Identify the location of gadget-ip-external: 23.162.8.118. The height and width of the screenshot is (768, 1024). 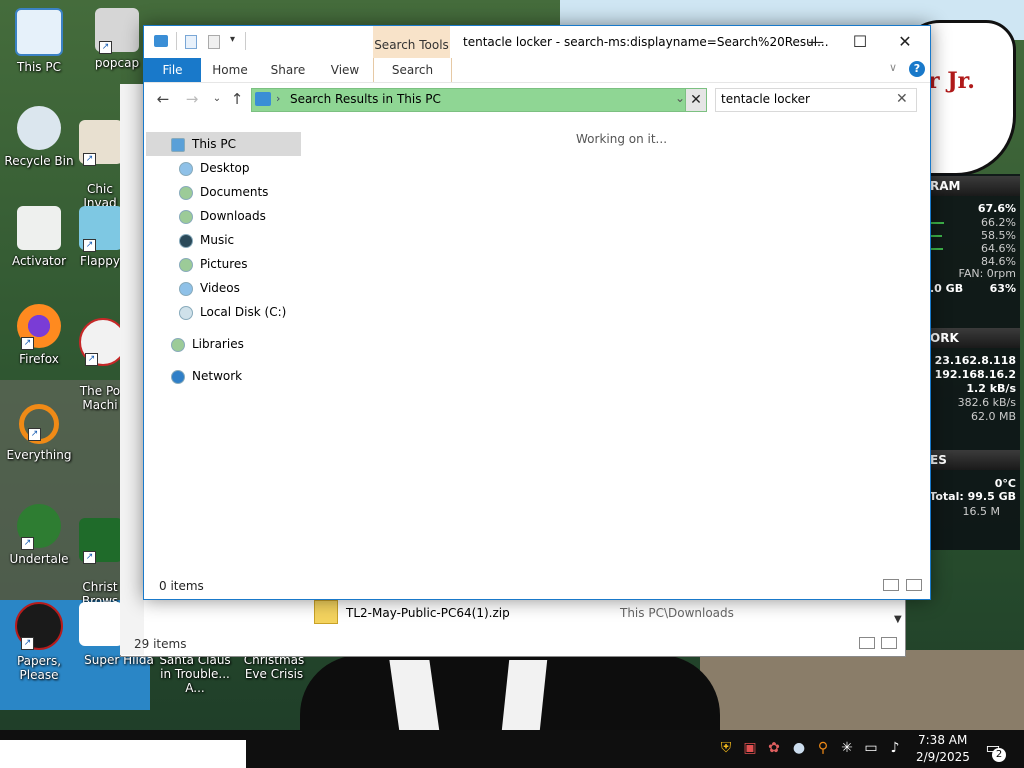
(975, 360).